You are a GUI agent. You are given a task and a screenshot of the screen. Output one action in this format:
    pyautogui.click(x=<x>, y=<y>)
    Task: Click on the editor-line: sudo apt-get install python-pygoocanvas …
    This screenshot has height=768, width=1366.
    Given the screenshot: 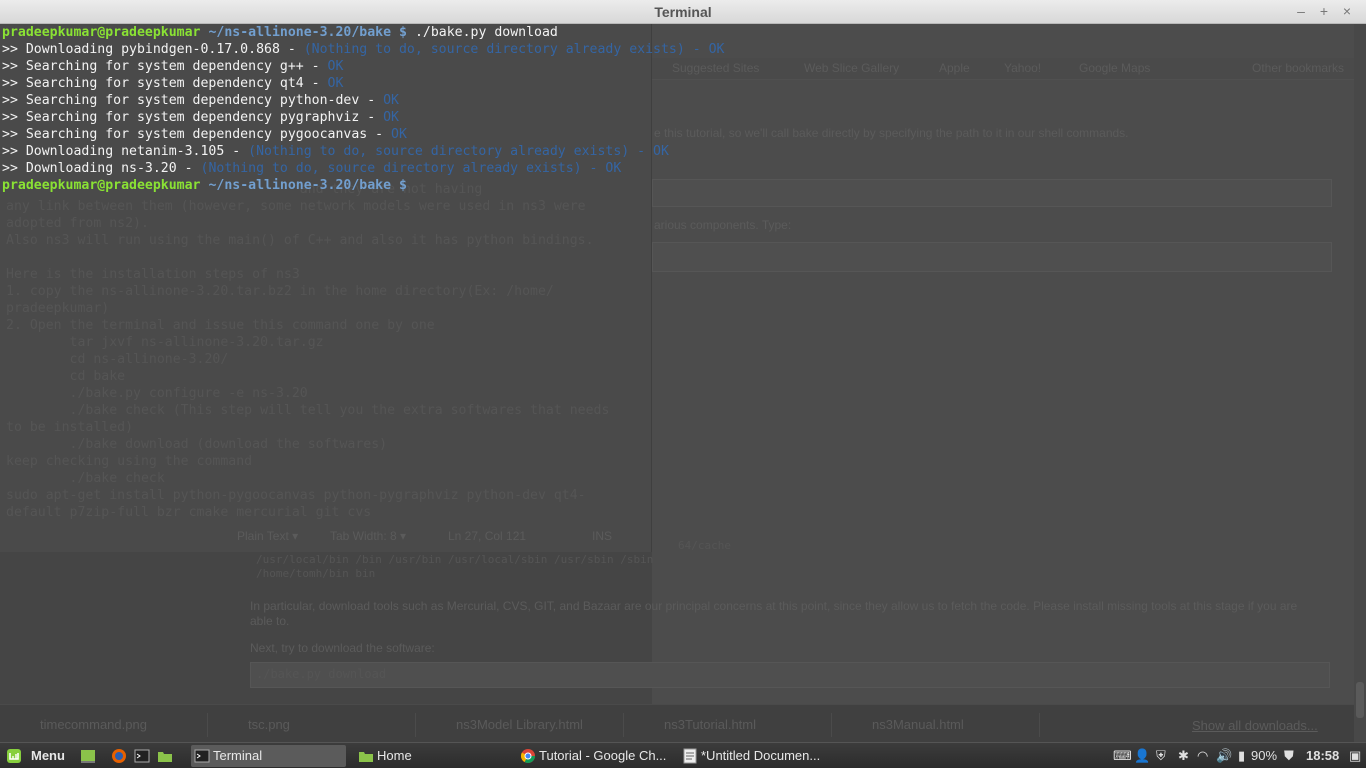 What is the action you would take?
    pyautogui.click(x=296, y=495)
    